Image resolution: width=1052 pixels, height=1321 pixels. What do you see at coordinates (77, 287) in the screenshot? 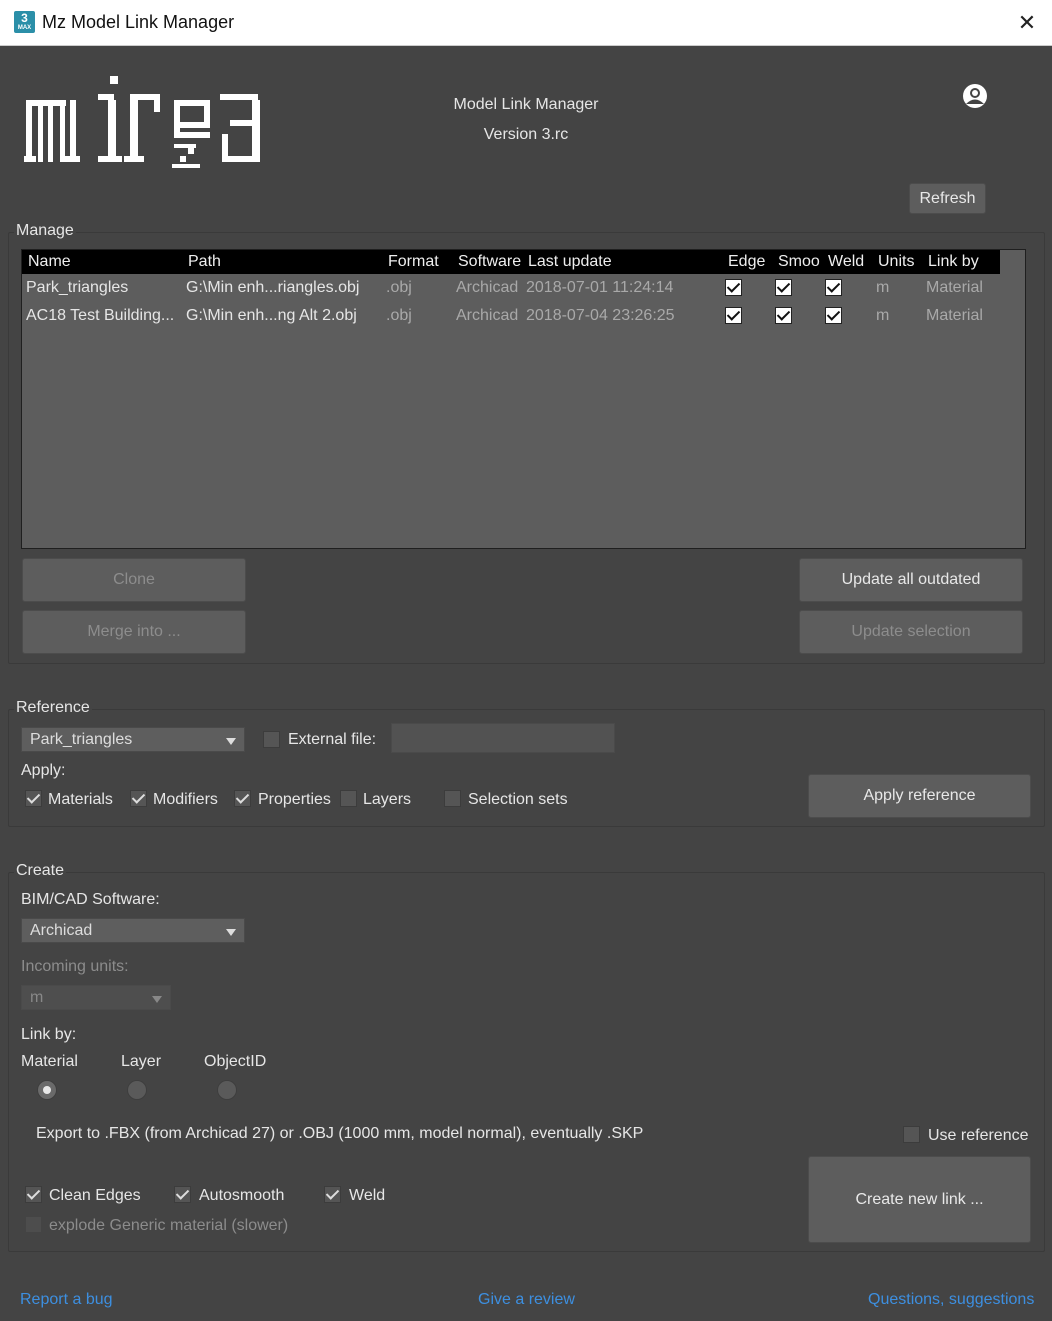
I see `row-name: Park_triangles` at bounding box center [77, 287].